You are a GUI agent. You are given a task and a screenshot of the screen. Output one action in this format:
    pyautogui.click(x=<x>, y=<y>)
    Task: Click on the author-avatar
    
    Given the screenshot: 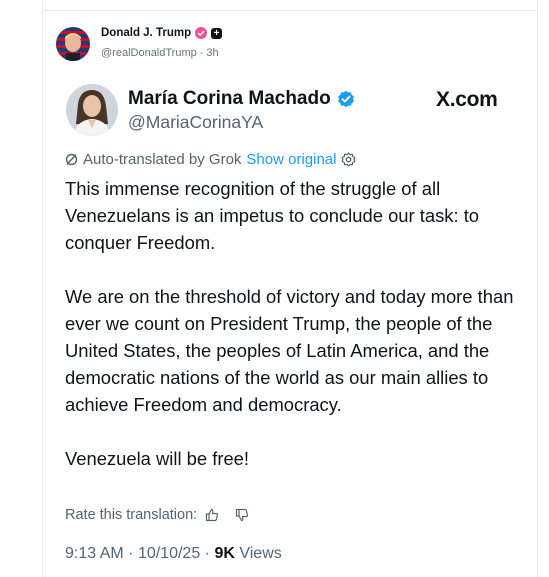 What is the action you would take?
    pyautogui.click(x=73, y=44)
    